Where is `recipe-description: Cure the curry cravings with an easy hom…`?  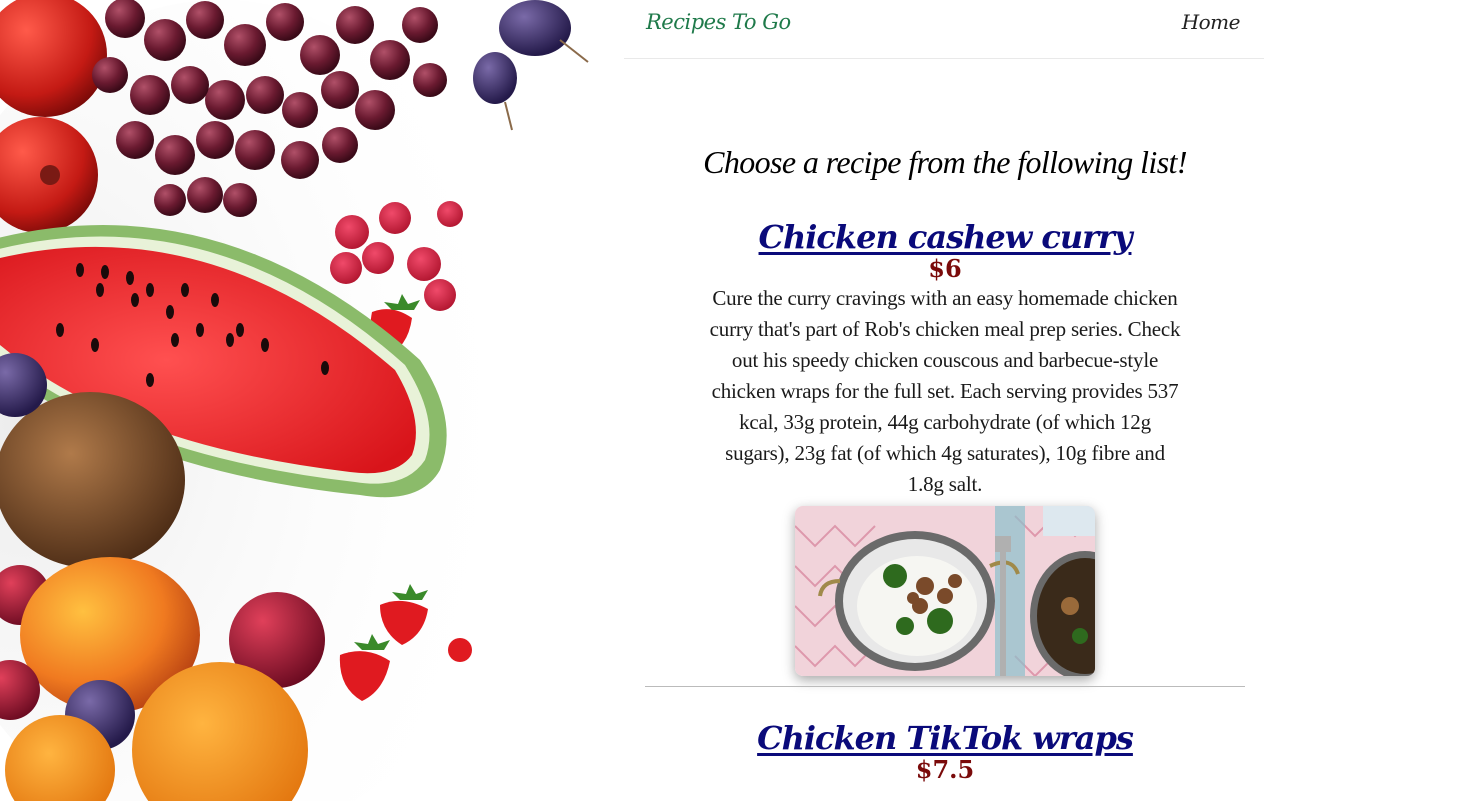
recipe-description: Cure the curry cravings with an easy hom… is located at coordinates (945, 391).